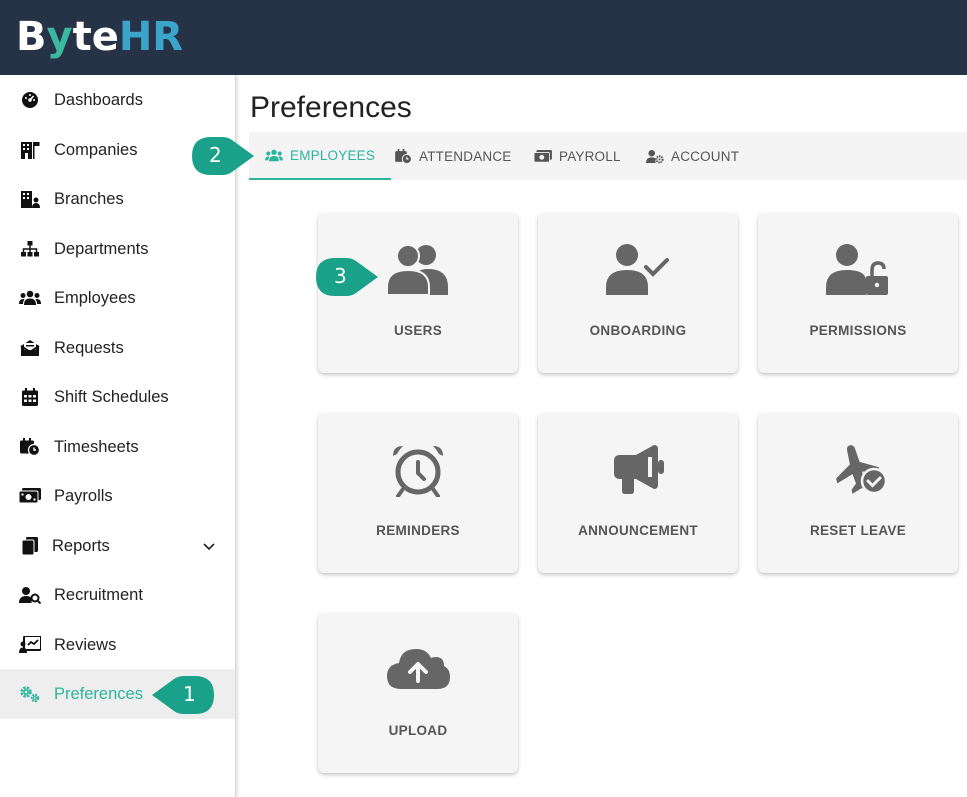  Describe the element at coordinates (151, 37) in the screenshot. I see `logo-letters-hr: HR` at that location.